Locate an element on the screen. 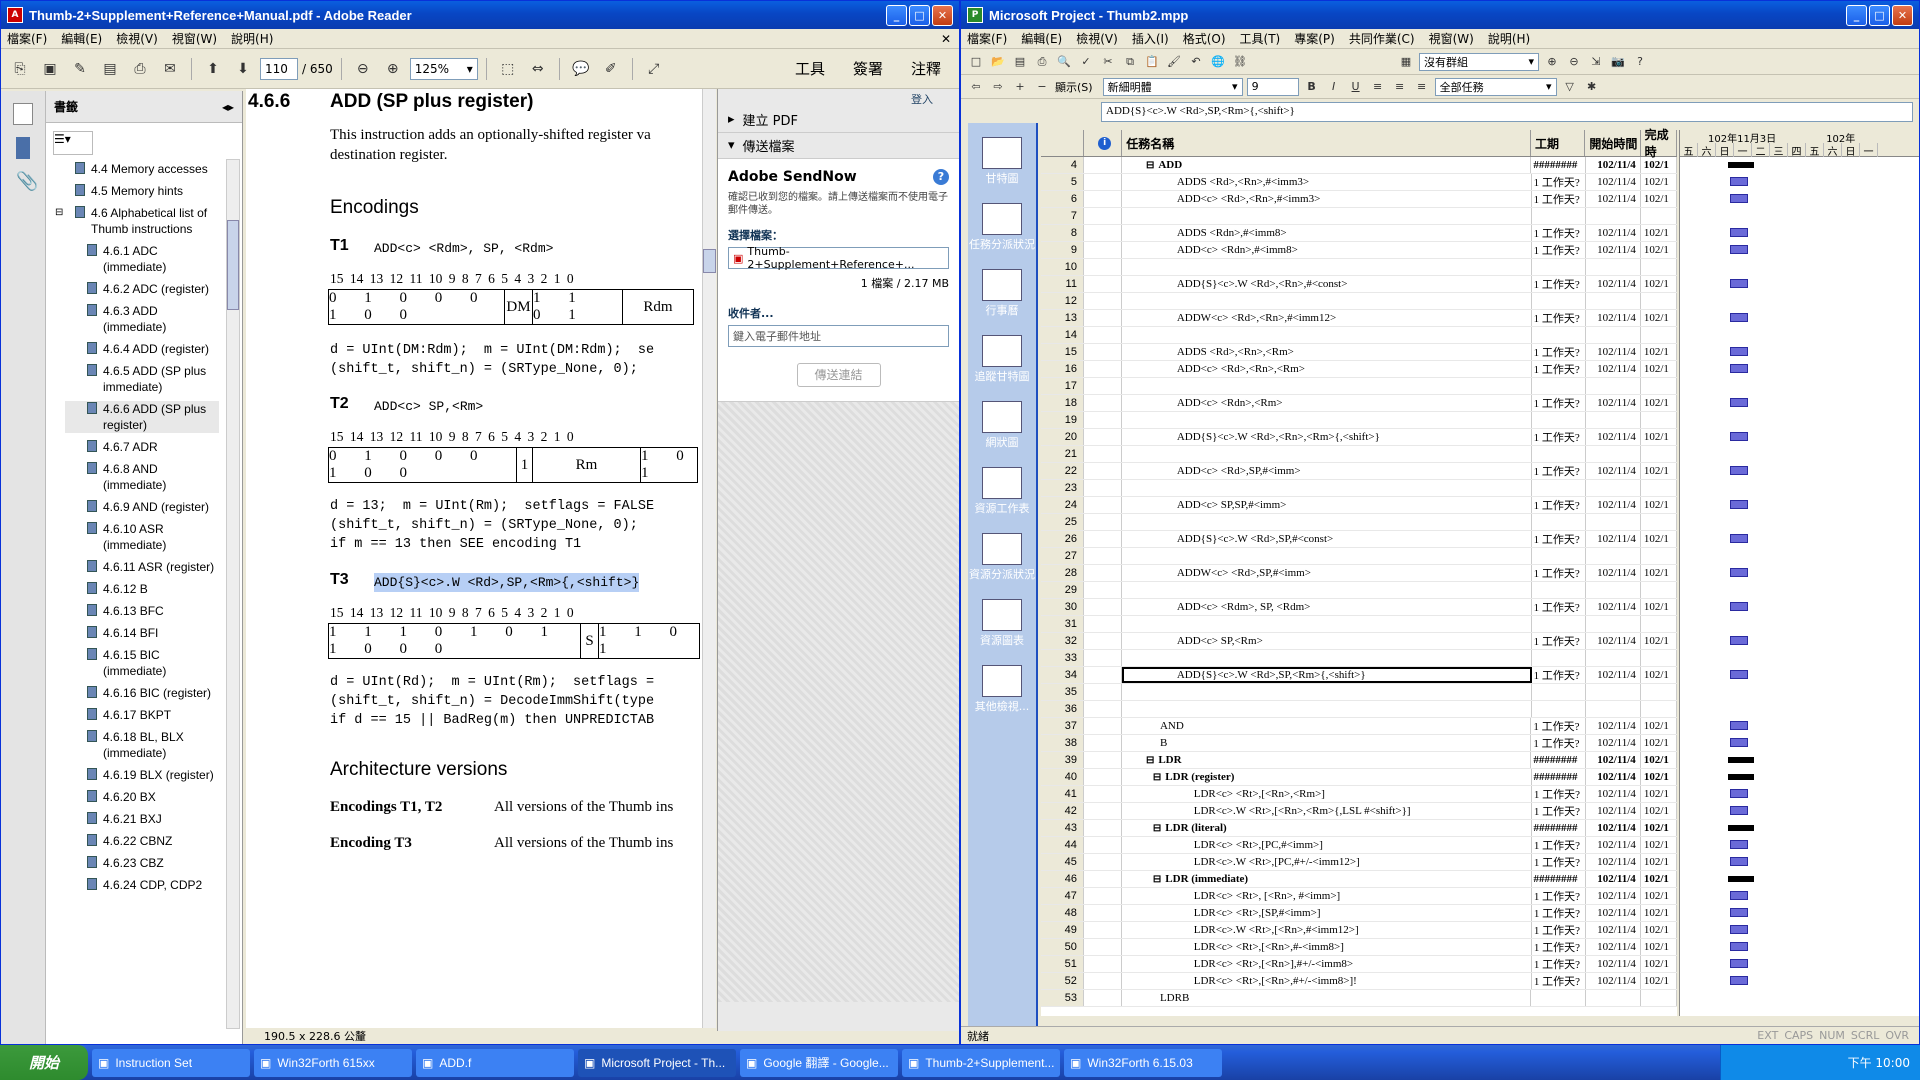  pages-icon is located at coordinates (23, 114).